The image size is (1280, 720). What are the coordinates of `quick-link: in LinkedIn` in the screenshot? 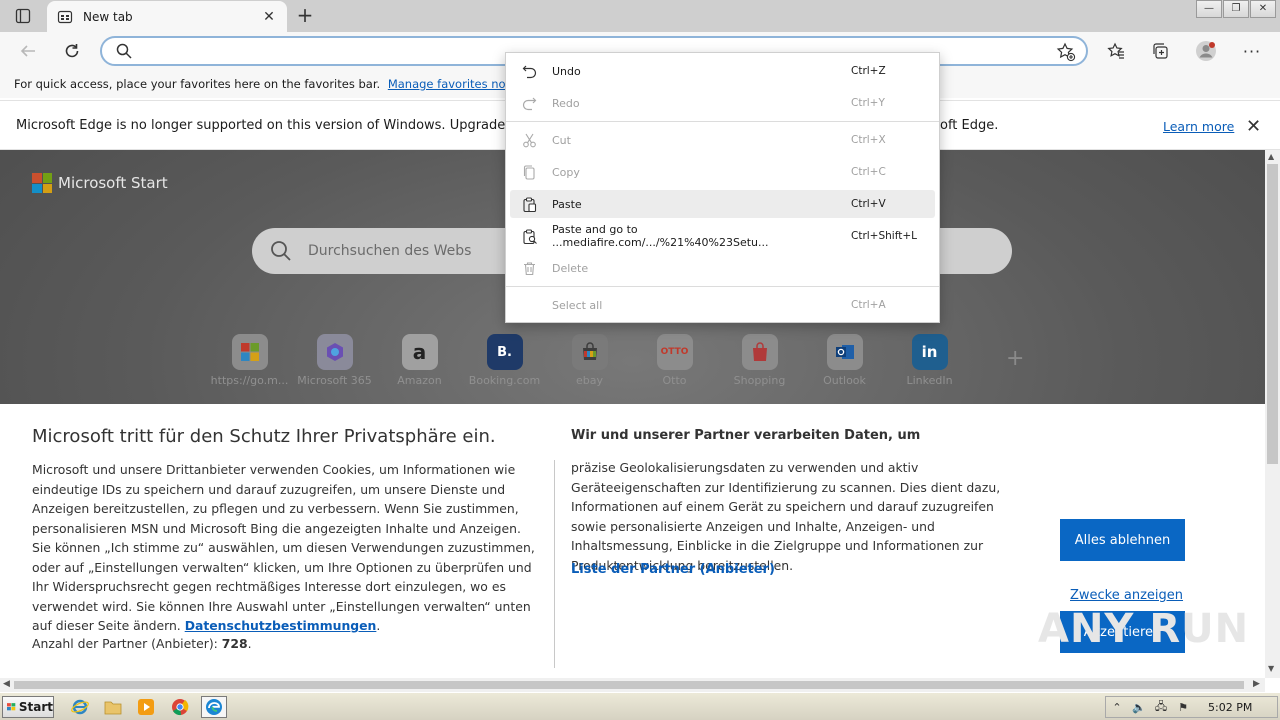 It's located at (929, 360).